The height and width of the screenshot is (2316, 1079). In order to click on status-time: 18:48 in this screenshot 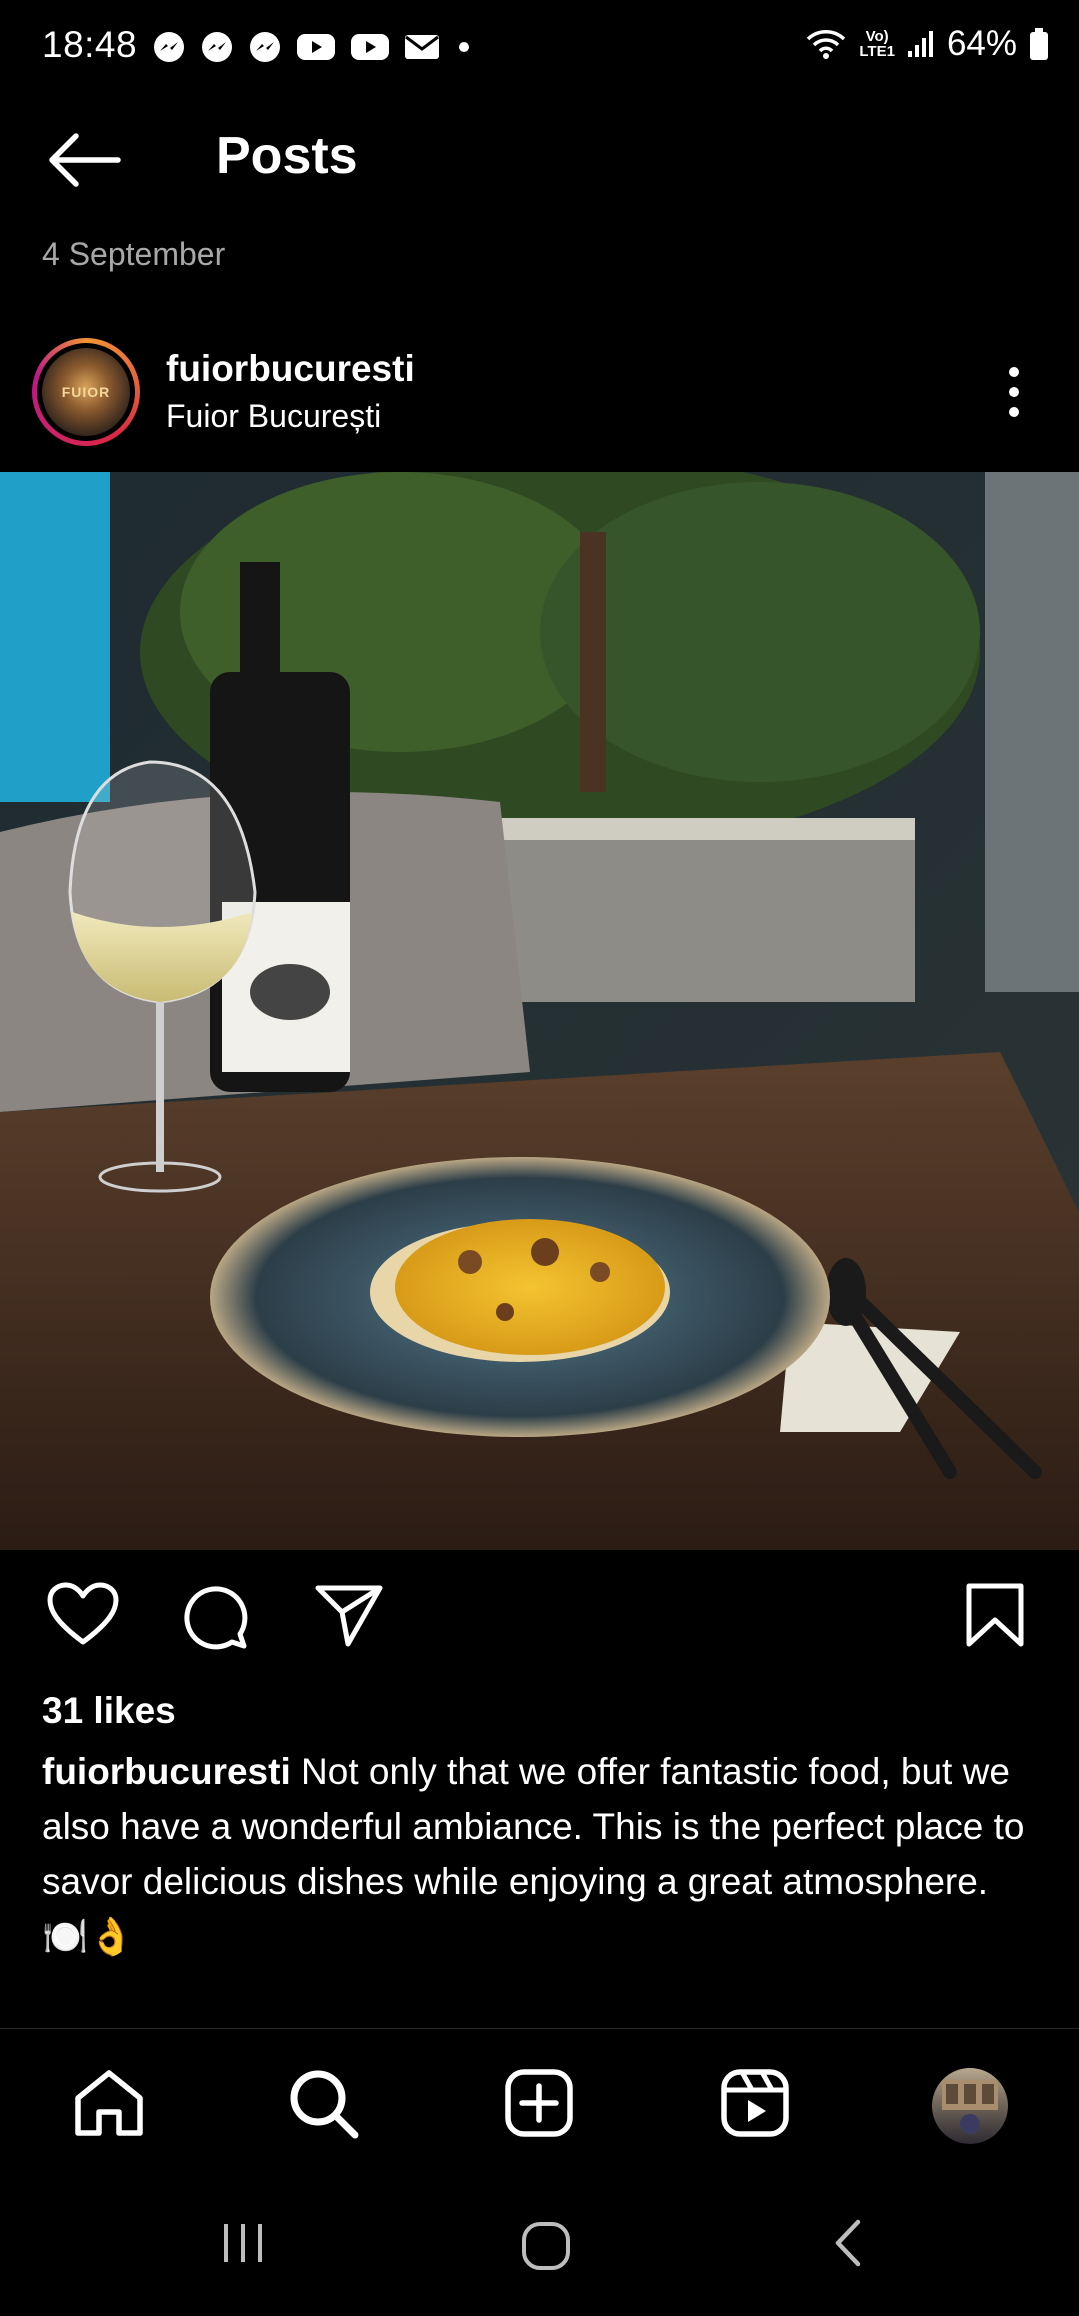, I will do `click(90, 44)`.